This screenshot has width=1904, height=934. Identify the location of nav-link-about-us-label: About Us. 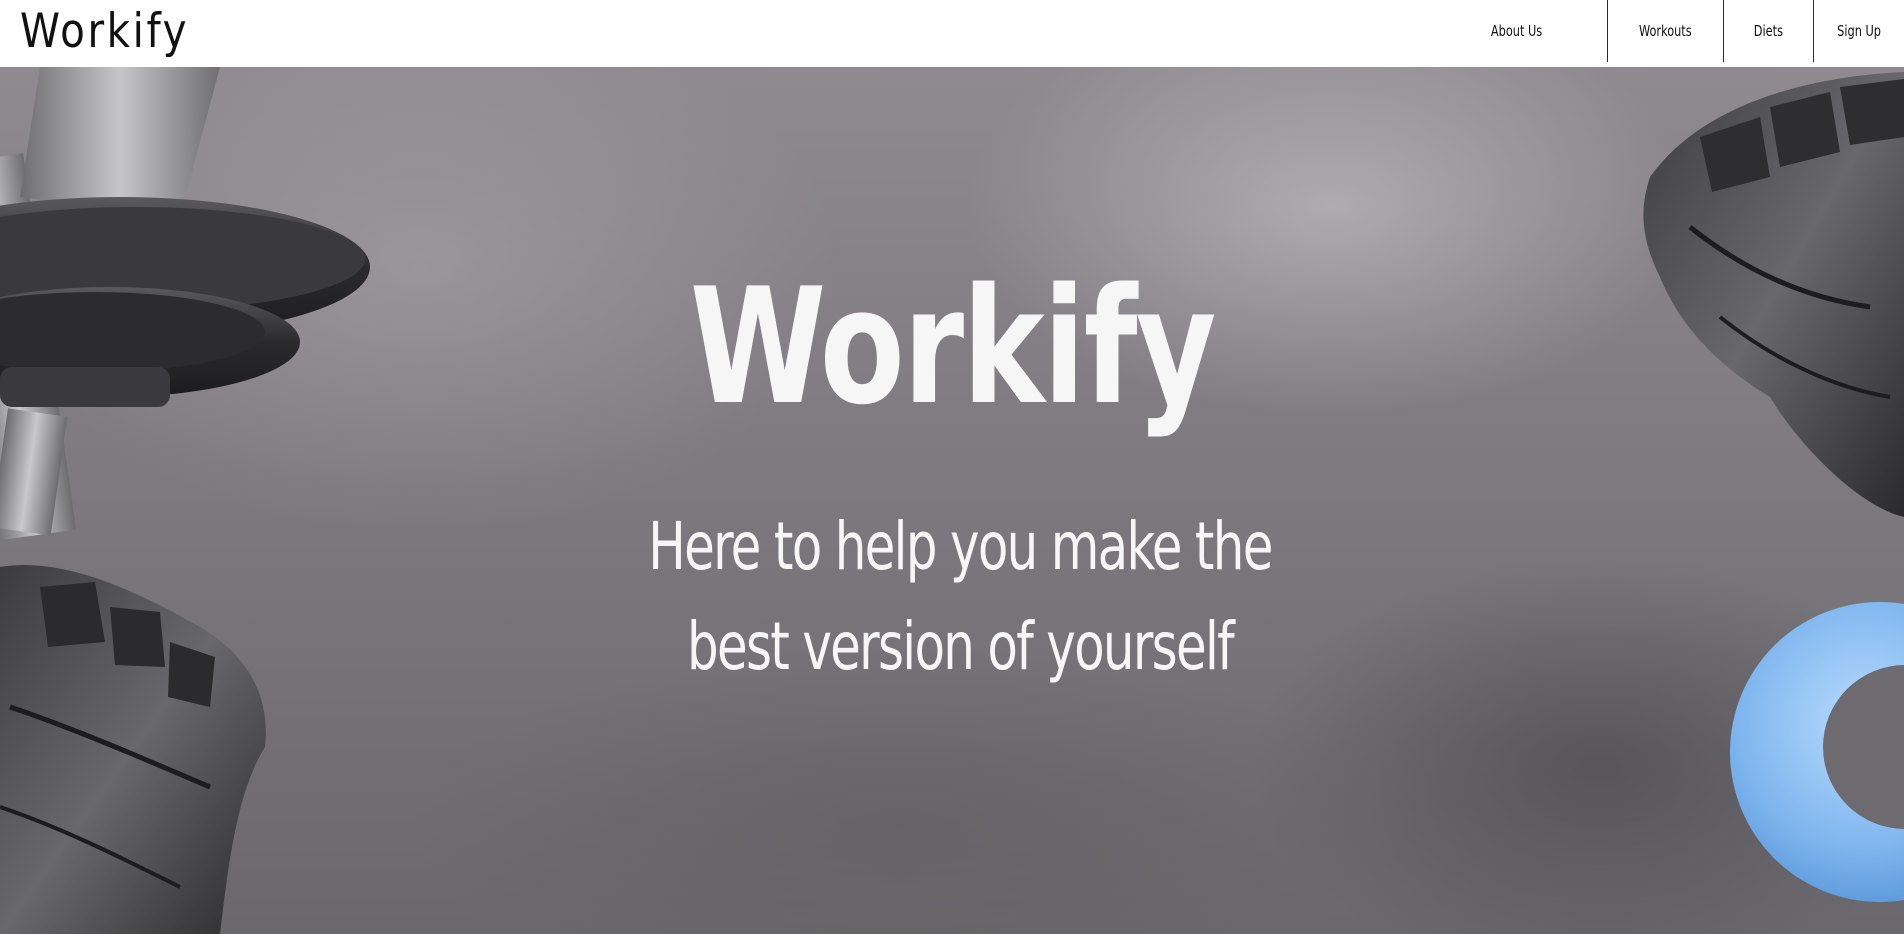
(1517, 31).